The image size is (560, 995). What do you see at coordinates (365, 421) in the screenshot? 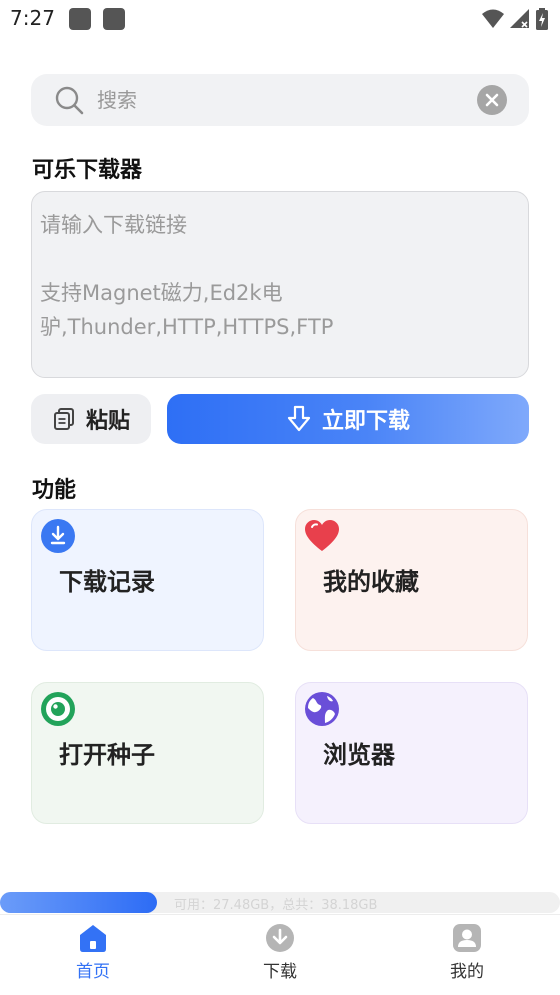
I see `download-now-label: 立即下载` at bounding box center [365, 421].